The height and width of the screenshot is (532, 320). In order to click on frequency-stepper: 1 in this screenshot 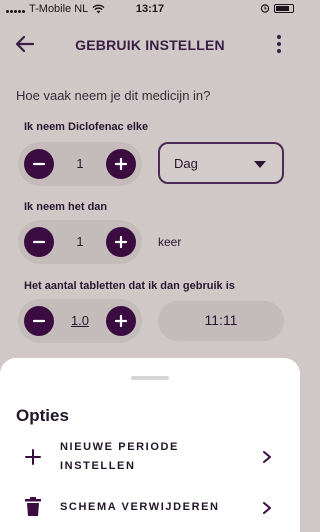, I will do `click(80, 164)`.